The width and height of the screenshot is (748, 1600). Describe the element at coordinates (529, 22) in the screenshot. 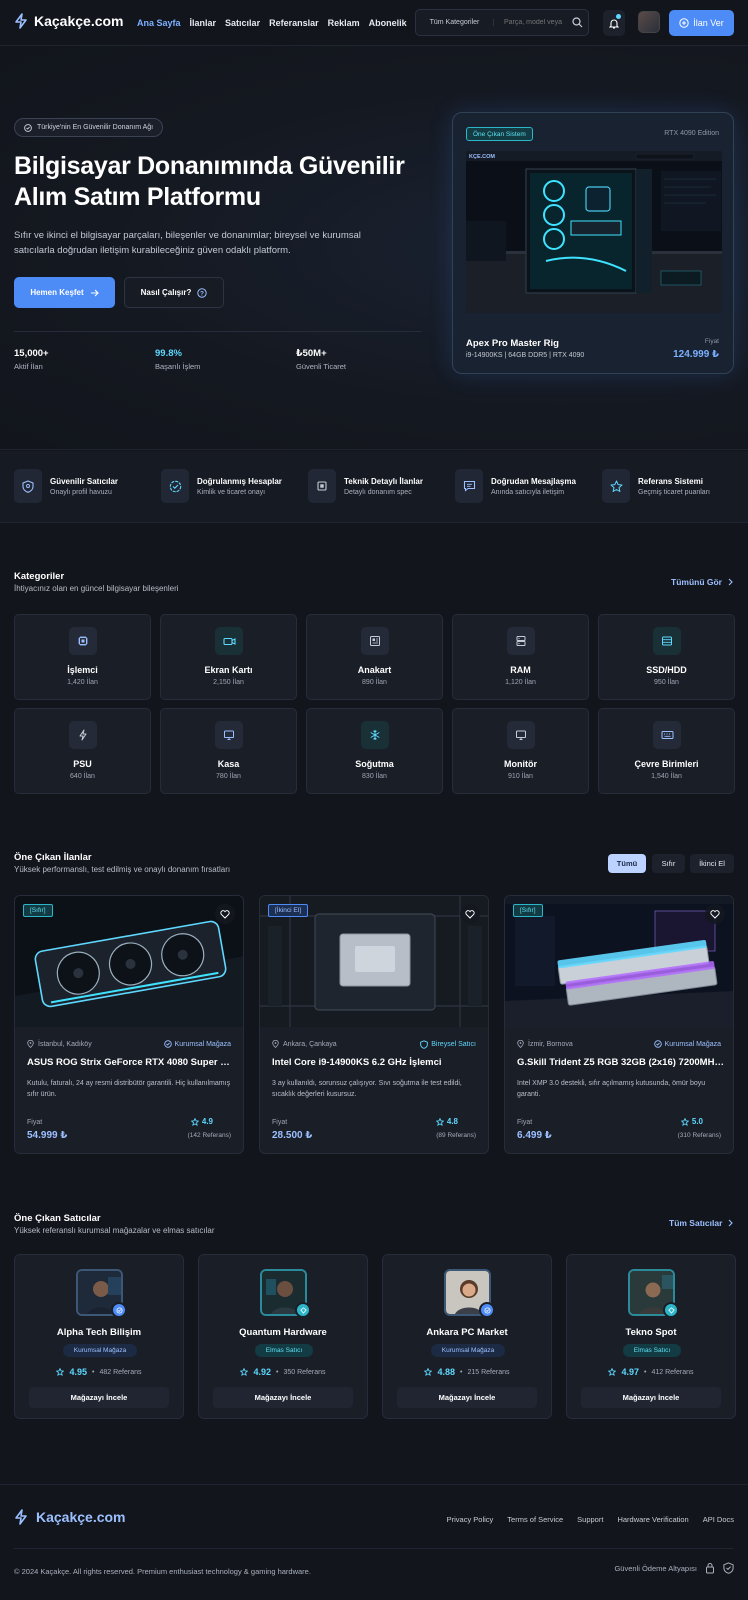

I see `search-input` at that location.